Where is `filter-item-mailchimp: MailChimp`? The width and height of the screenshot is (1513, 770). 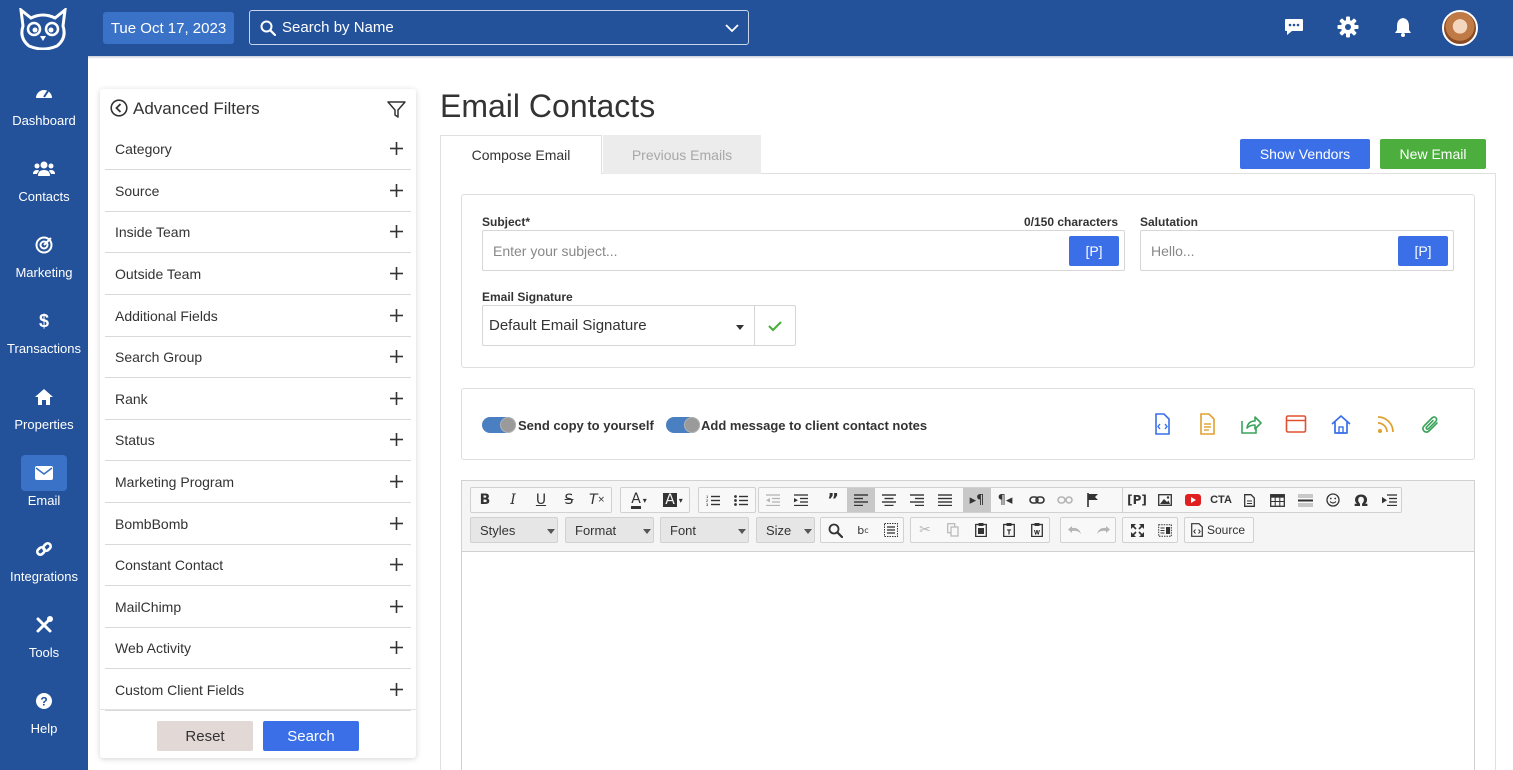 filter-item-mailchimp: MailChimp is located at coordinates (258, 607).